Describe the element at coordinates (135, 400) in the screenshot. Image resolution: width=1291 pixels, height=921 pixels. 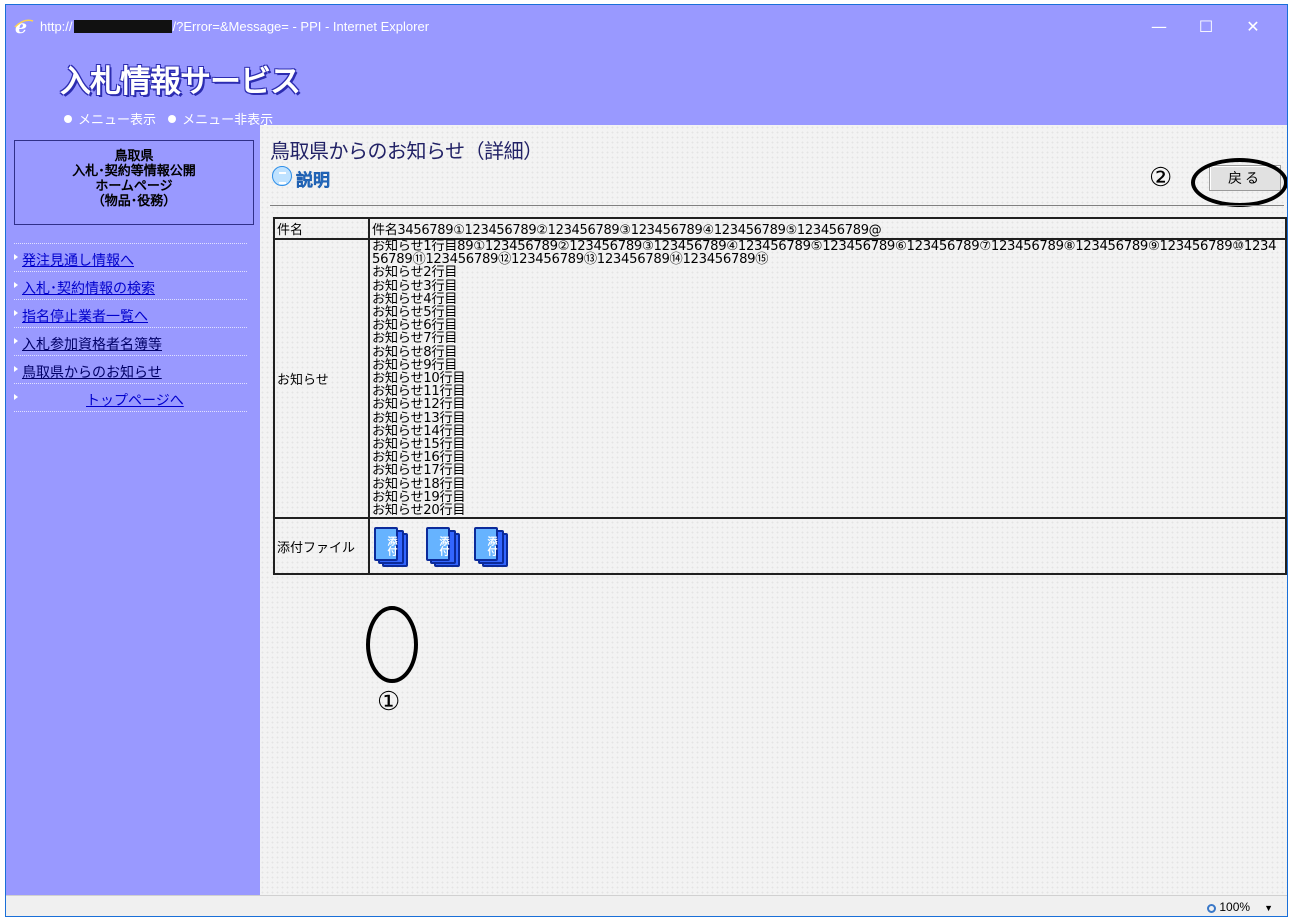
I see `sidebar-link-top: トップページへ` at that location.